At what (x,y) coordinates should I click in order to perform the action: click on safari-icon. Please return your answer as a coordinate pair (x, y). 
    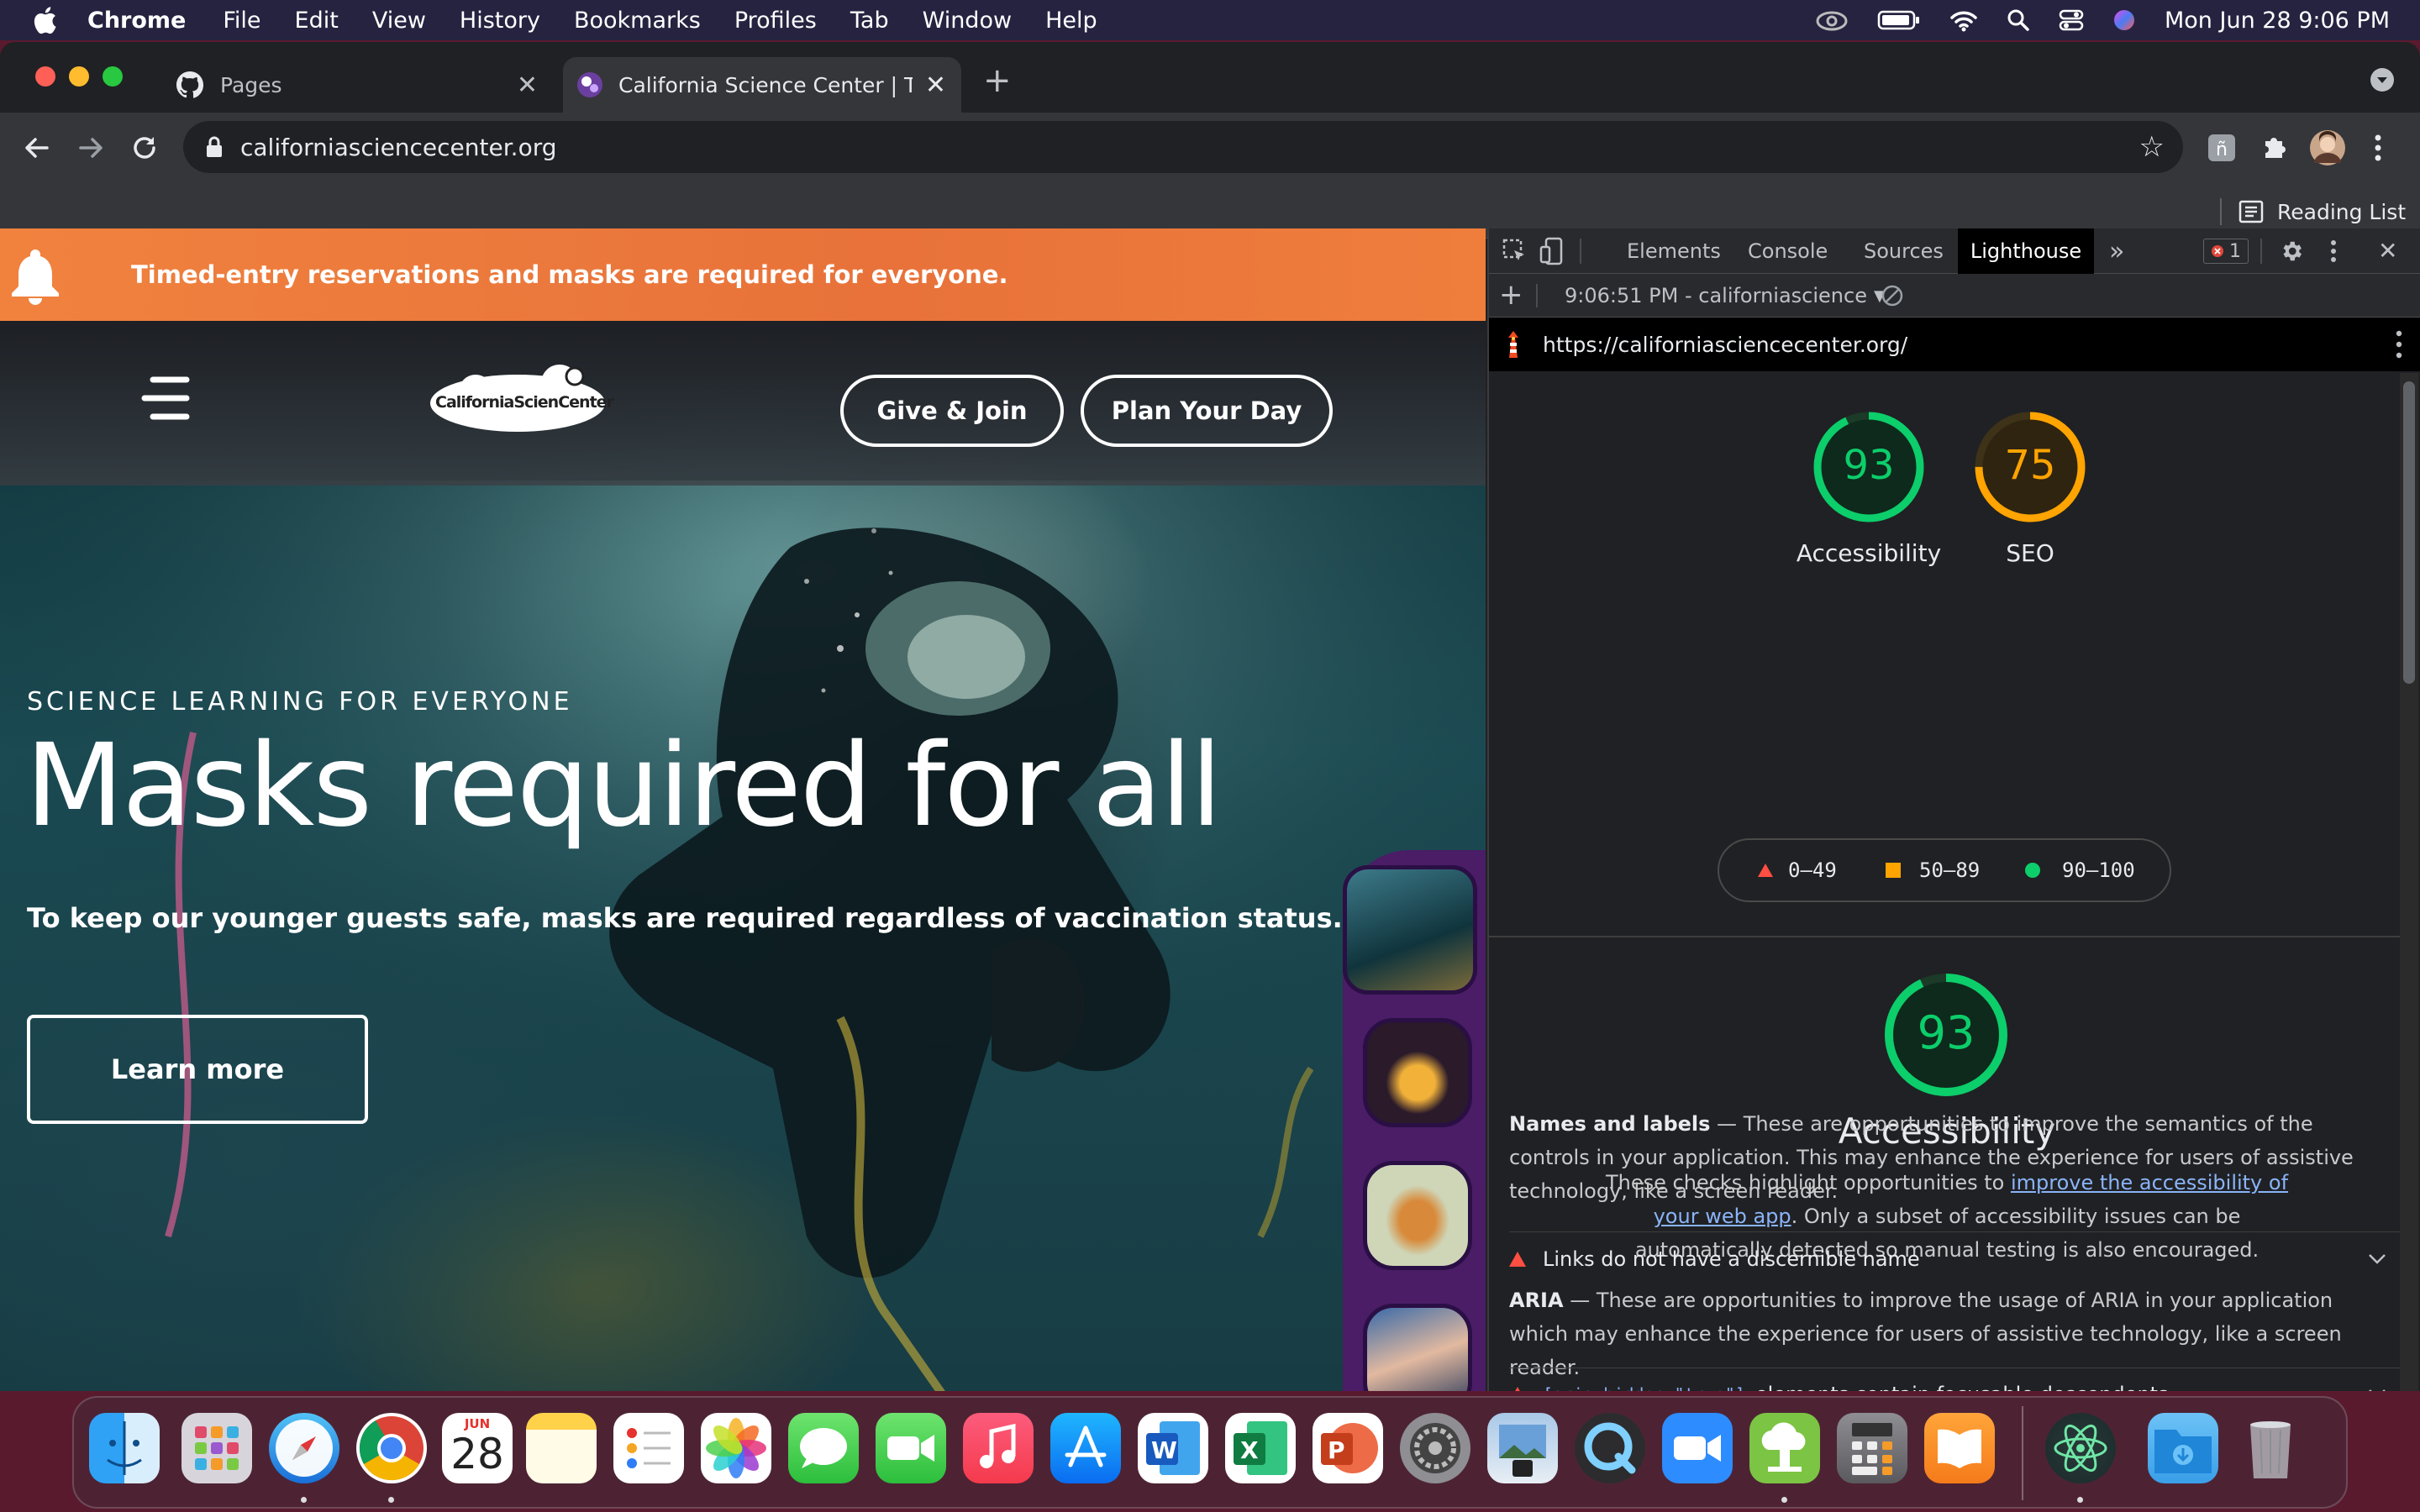
    Looking at the image, I should click on (304, 1448).